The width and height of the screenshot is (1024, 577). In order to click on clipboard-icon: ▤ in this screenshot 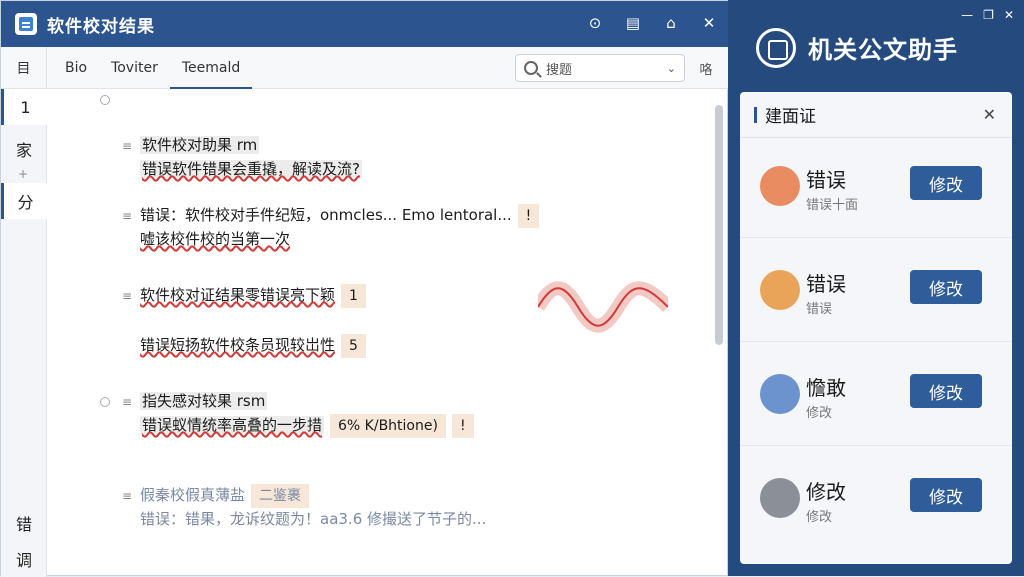, I will do `click(633, 23)`.